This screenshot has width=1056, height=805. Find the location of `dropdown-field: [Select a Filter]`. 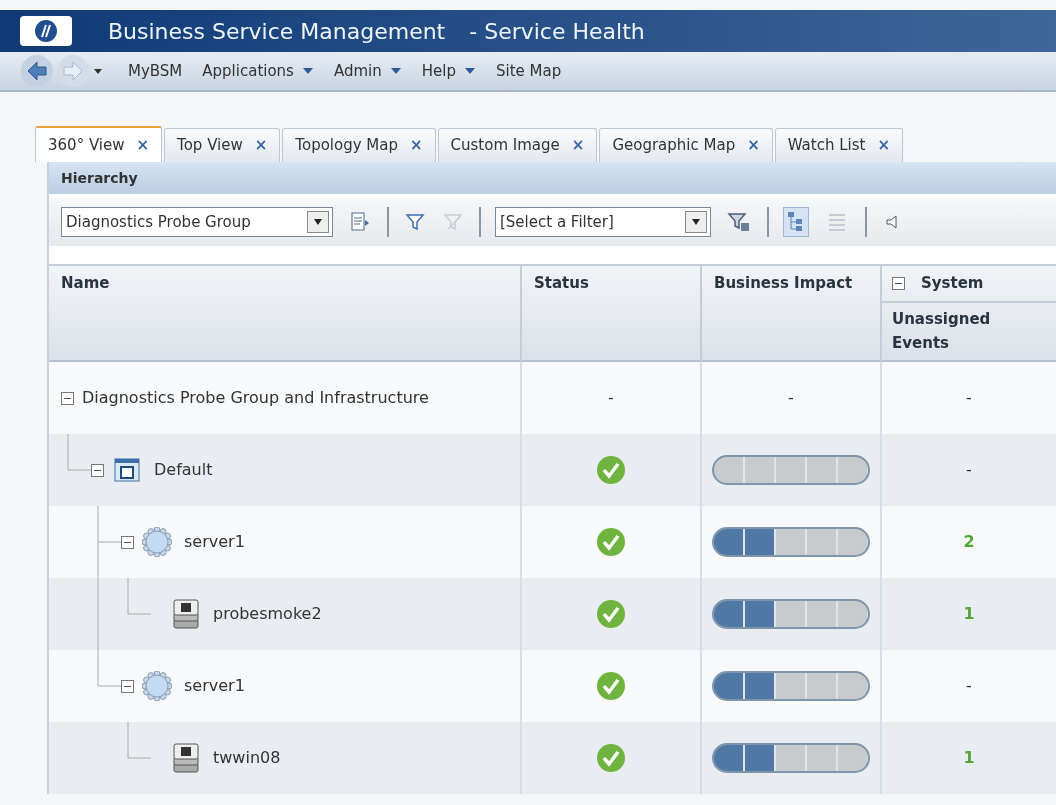

dropdown-field: [Select a Filter] is located at coordinates (603, 222).